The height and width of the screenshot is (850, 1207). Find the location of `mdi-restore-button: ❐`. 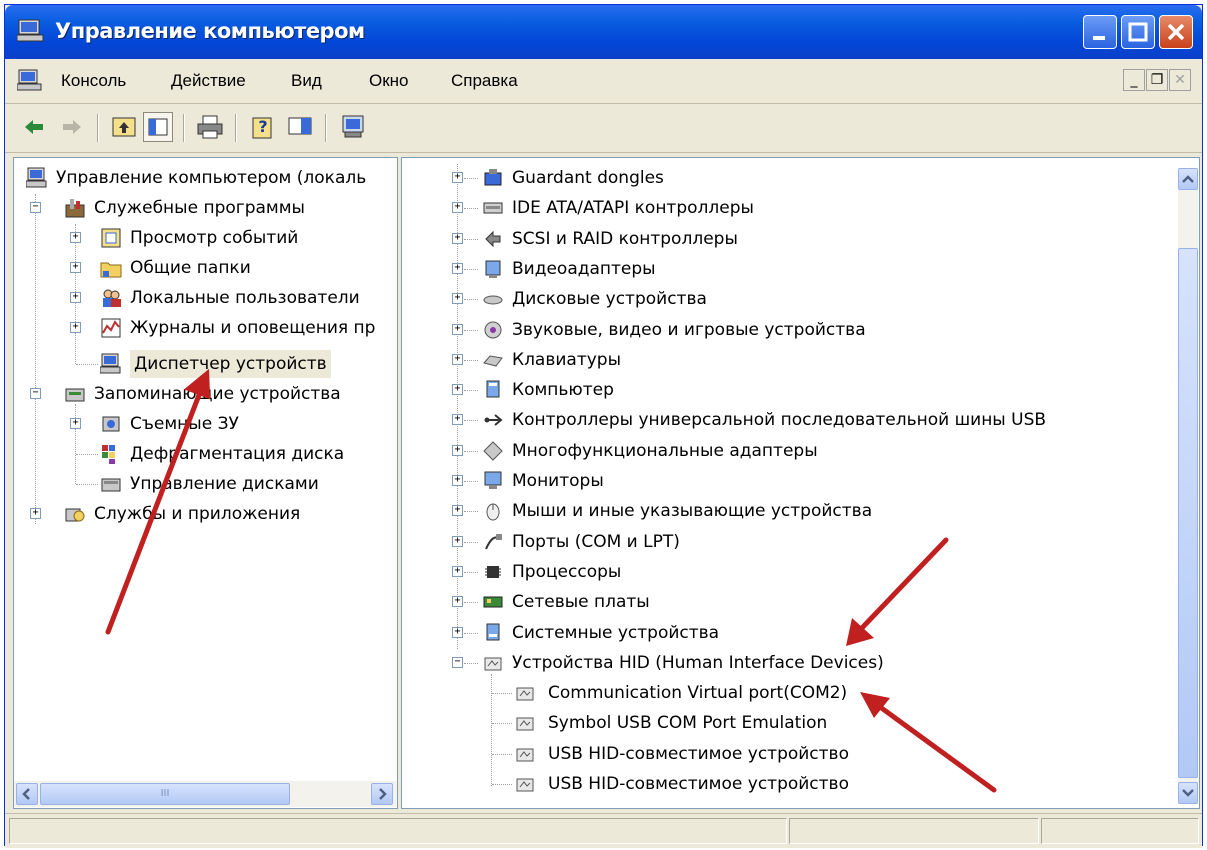

mdi-restore-button: ❐ is located at coordinates (1157, 80).